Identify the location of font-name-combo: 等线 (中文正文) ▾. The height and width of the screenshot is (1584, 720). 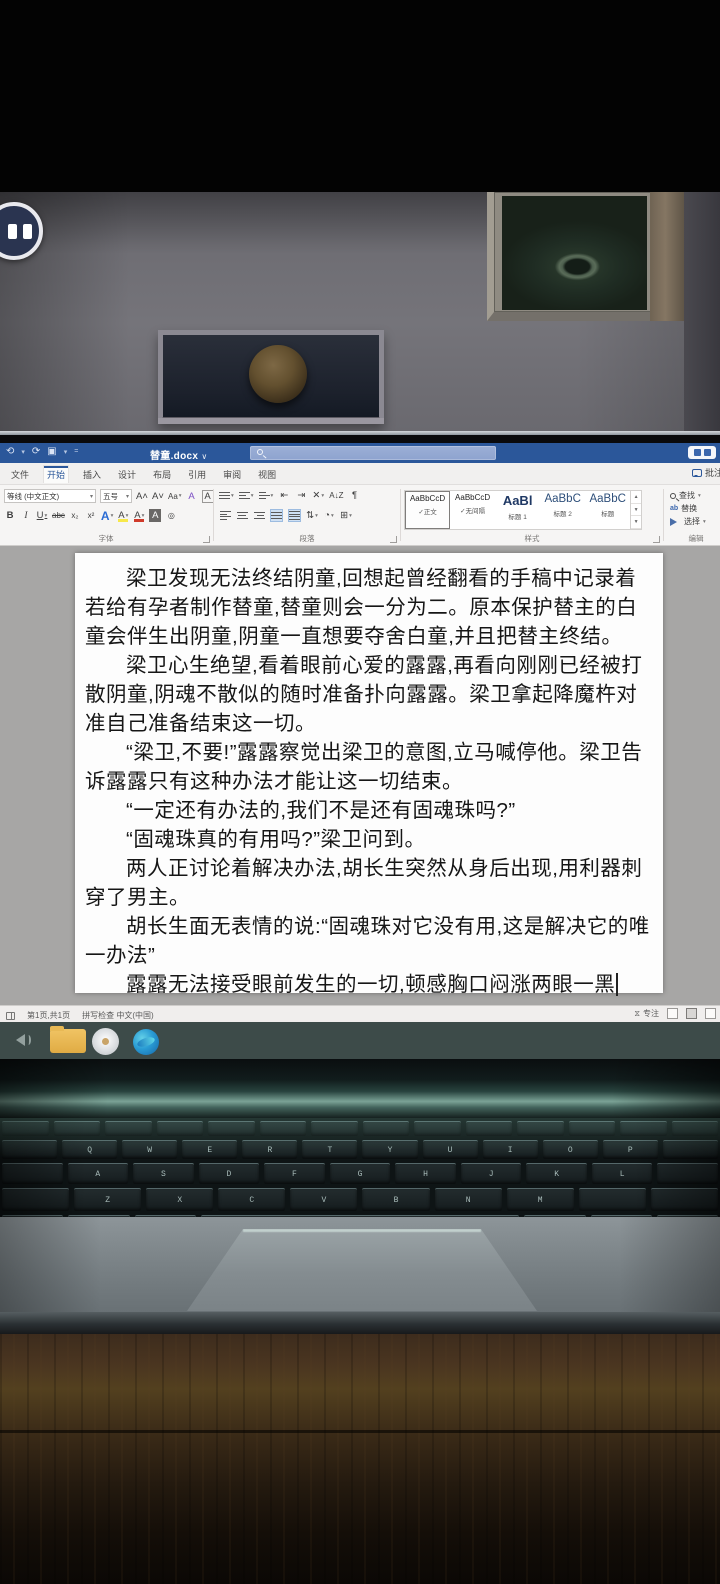
(50, 496).